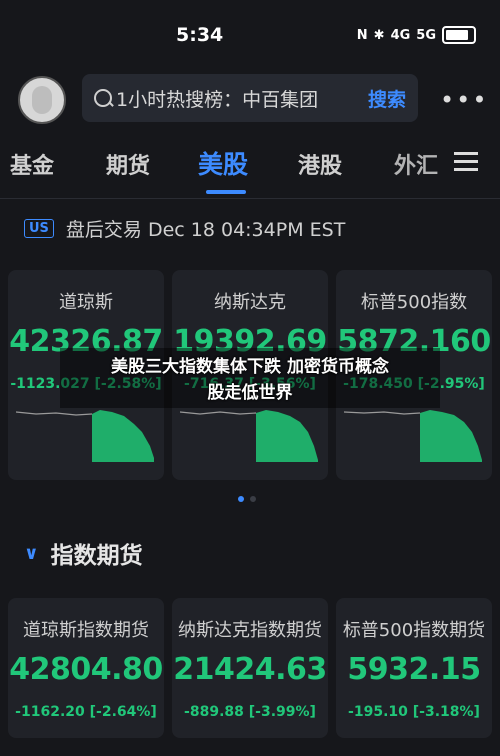  I want to click on hamburger-menu-icon, so click(466, 162).